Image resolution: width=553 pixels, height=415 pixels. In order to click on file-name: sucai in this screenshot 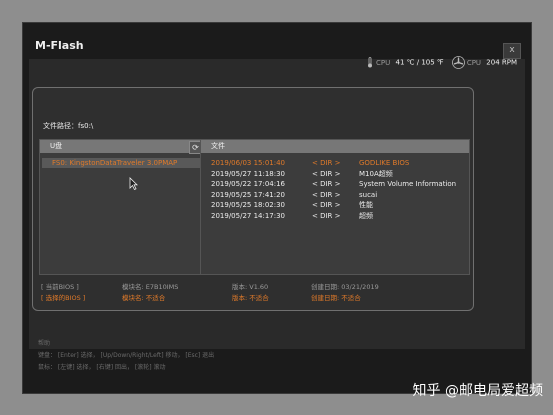, I will do `click(368, 194)`.